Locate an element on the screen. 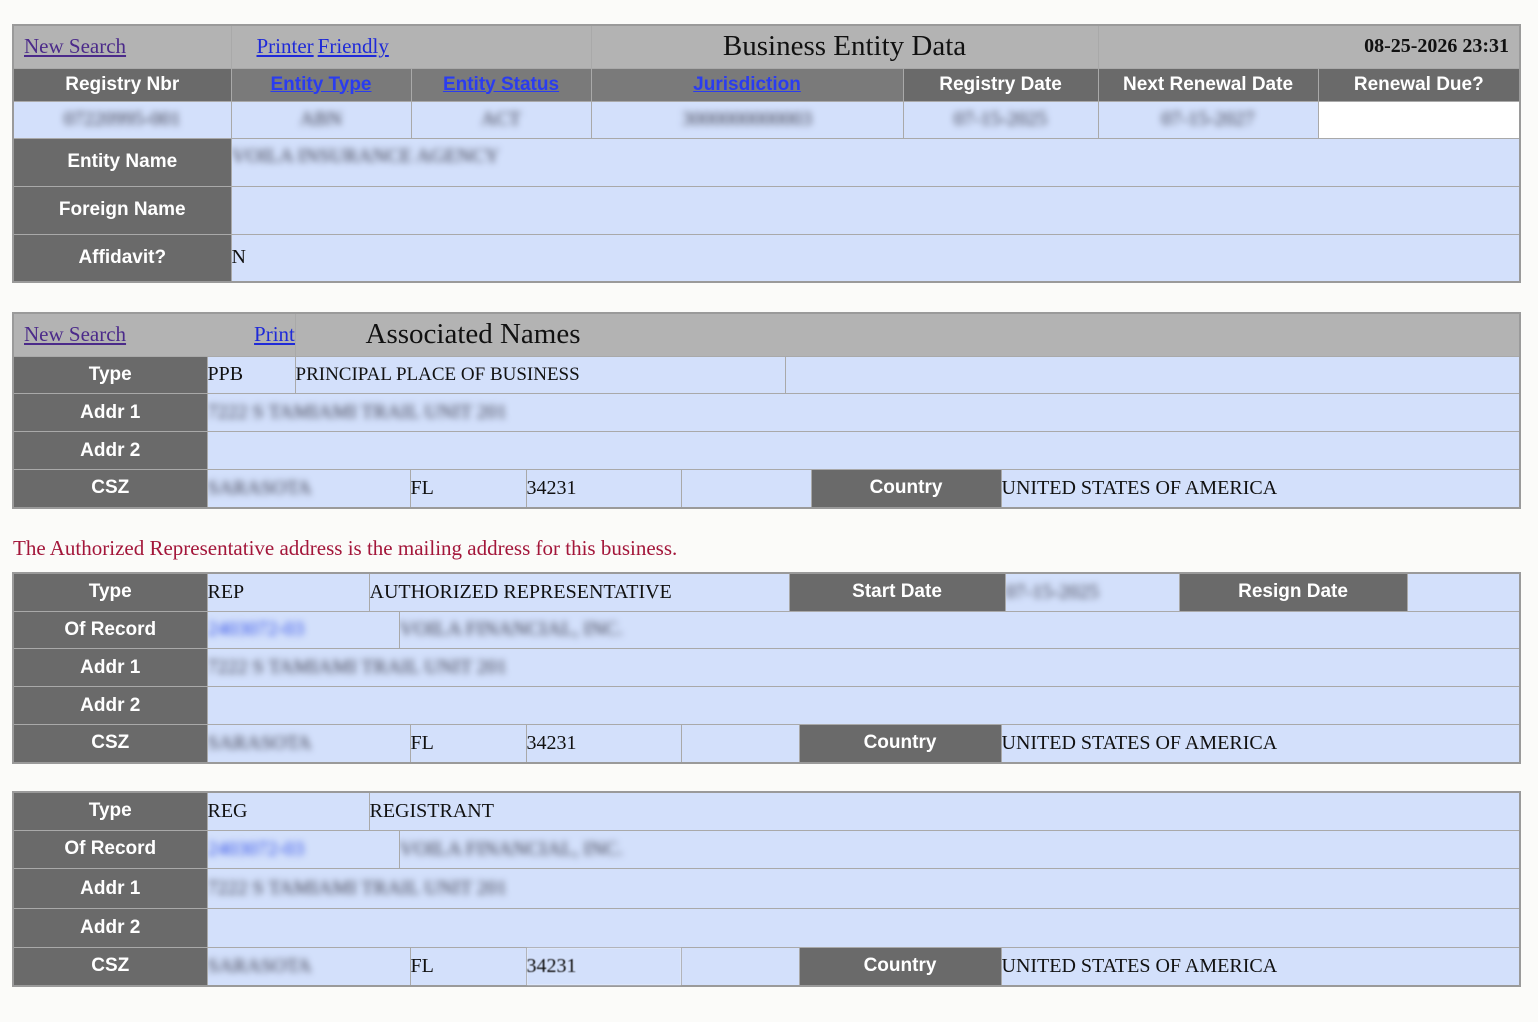 Image resolution: width=1538 pixels, height=1022 pixels. sort-entity-type-link: Entity Type is located at coordinates (321, 84).